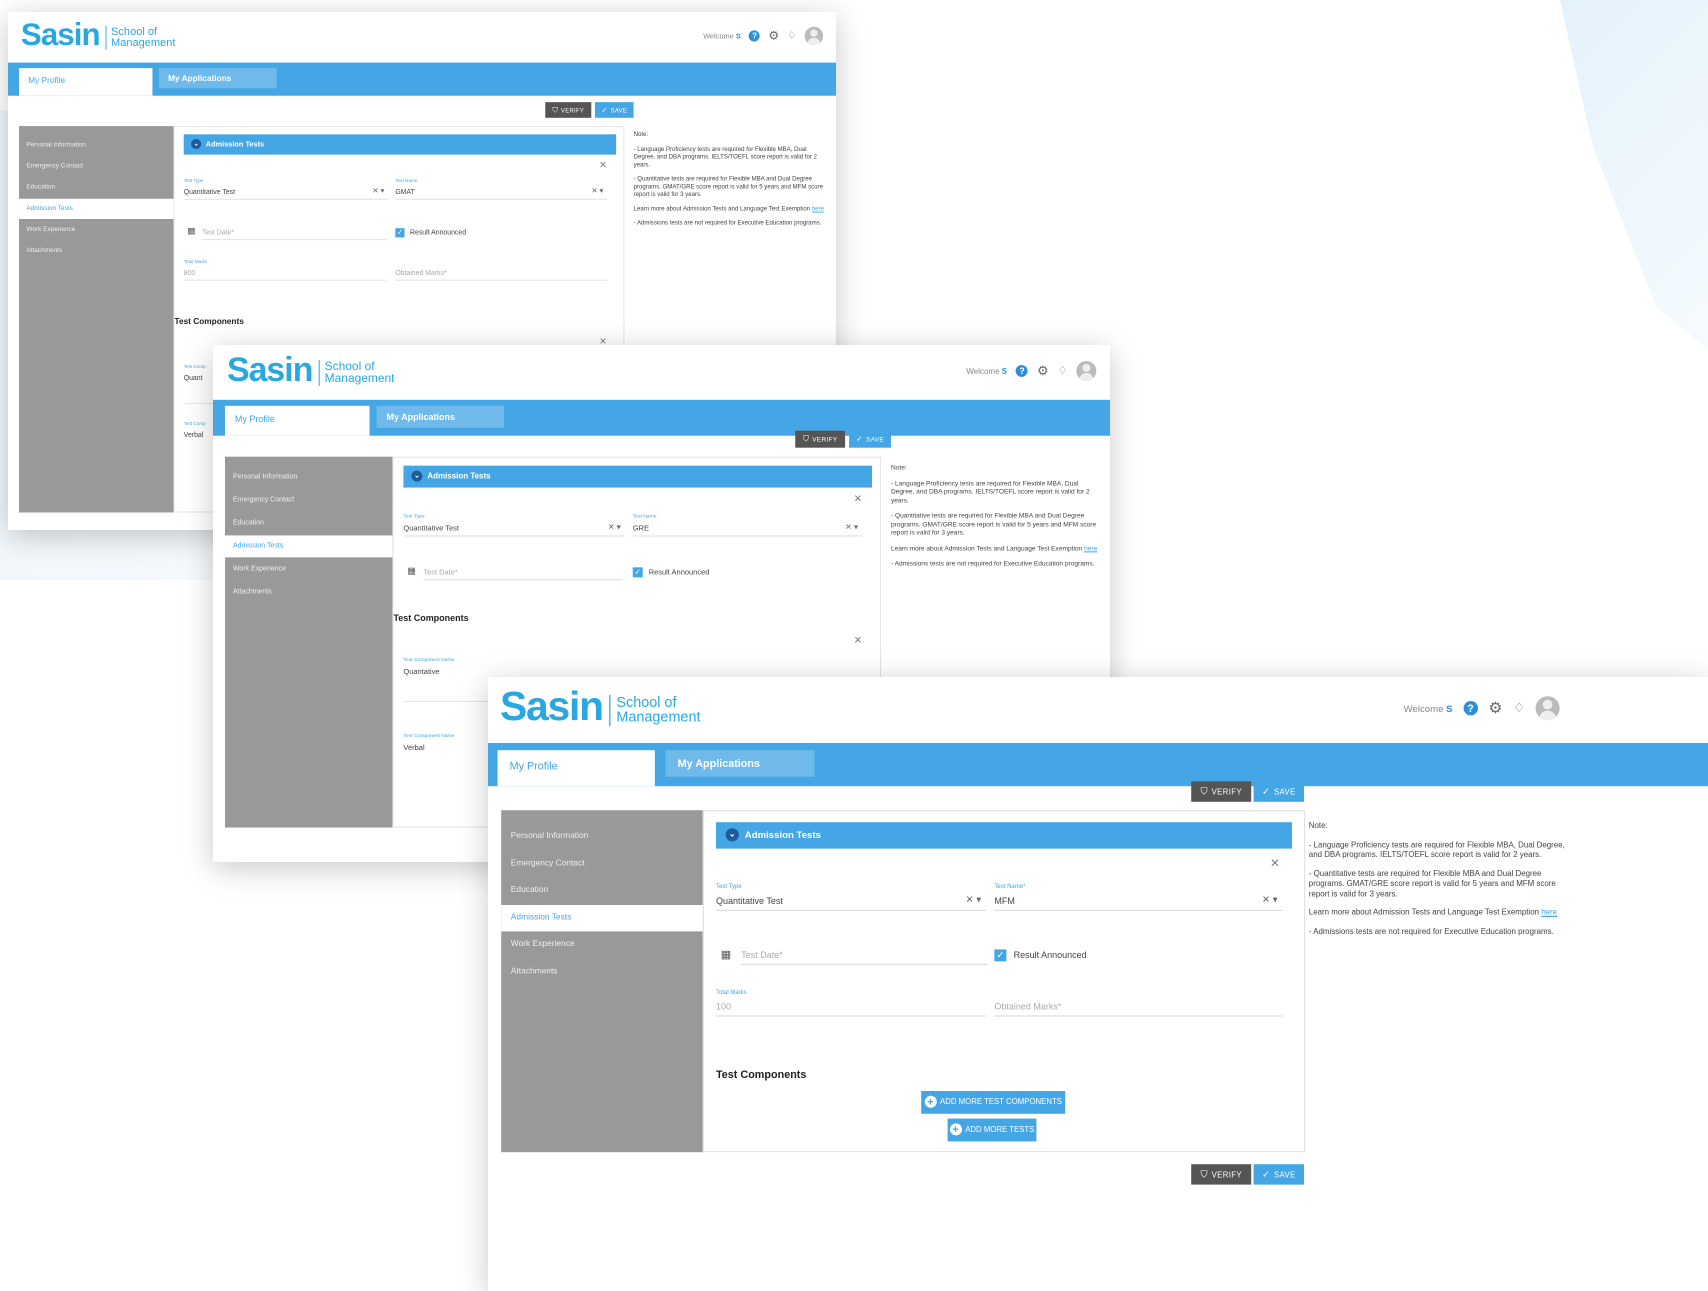 The height and width of the screenshot is (1291, 1708). Describe the element at coordinates (1278, 1174) in the screenshot. I see `save-button-bottom: ✓ SAVE` at that location.